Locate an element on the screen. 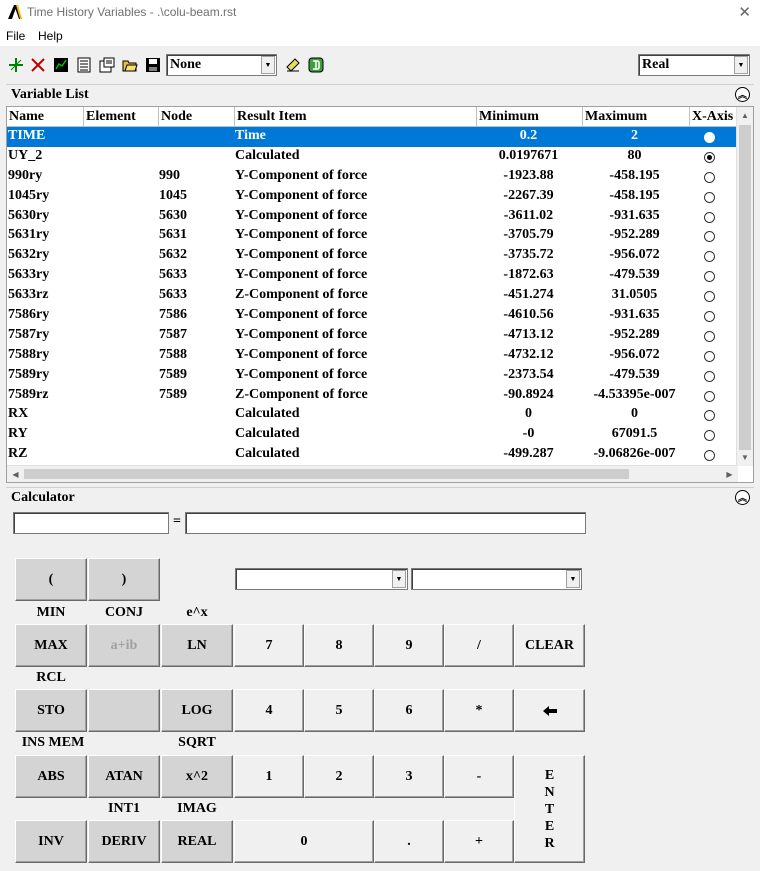 This screenshot has height=871, width=760. digit-8-button: 8 is located at coordinates (339, 645).